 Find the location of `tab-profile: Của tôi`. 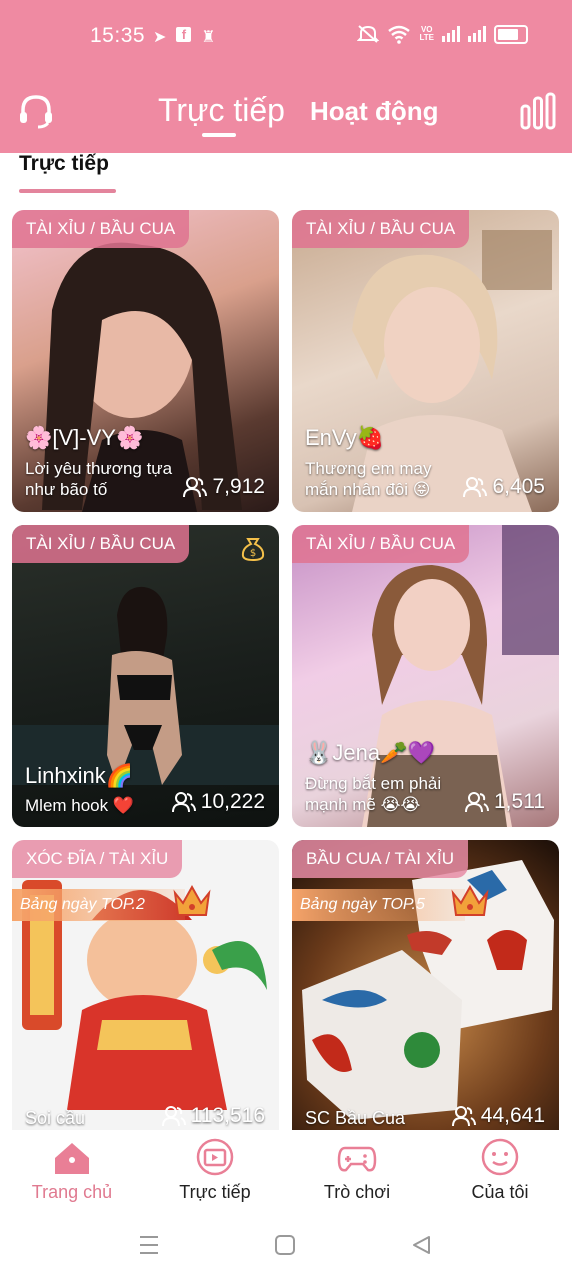

tab-profile: Của tôi is located at coordinates (500, 1170).